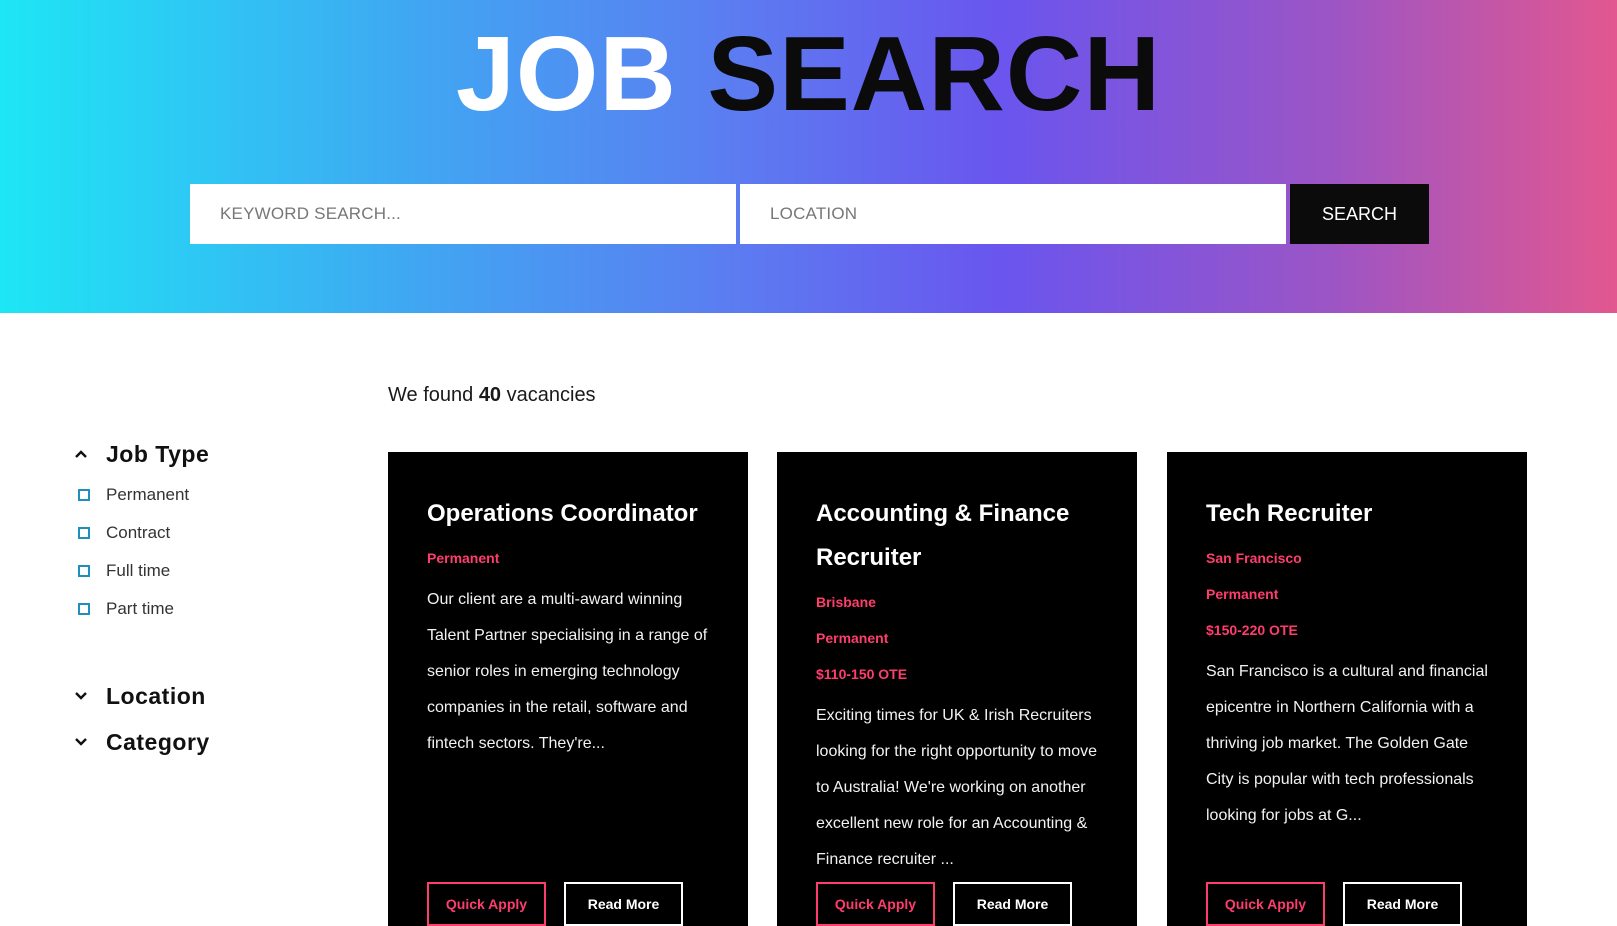 The width and height of the screenshot is (1617, 926). Describe the element at coordinates (204, 533) in the screenshot. I see `filter-option-contract: Contract` at that location.